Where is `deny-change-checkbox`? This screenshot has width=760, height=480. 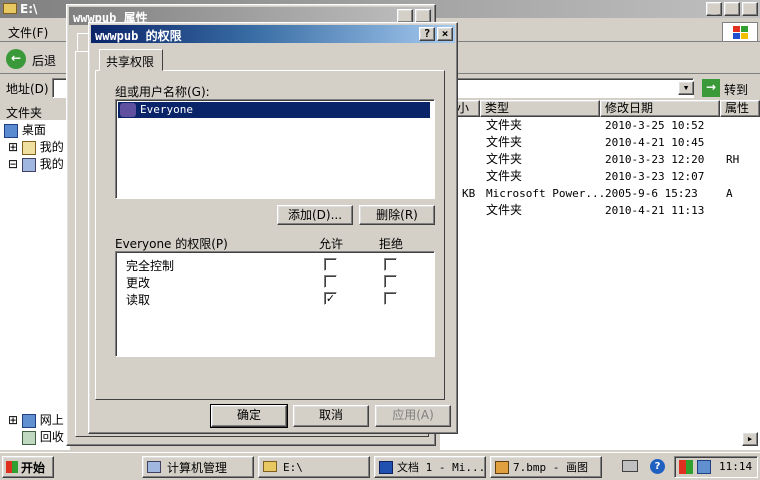
deny-change-checkbox is located at coordinates (390, 281).